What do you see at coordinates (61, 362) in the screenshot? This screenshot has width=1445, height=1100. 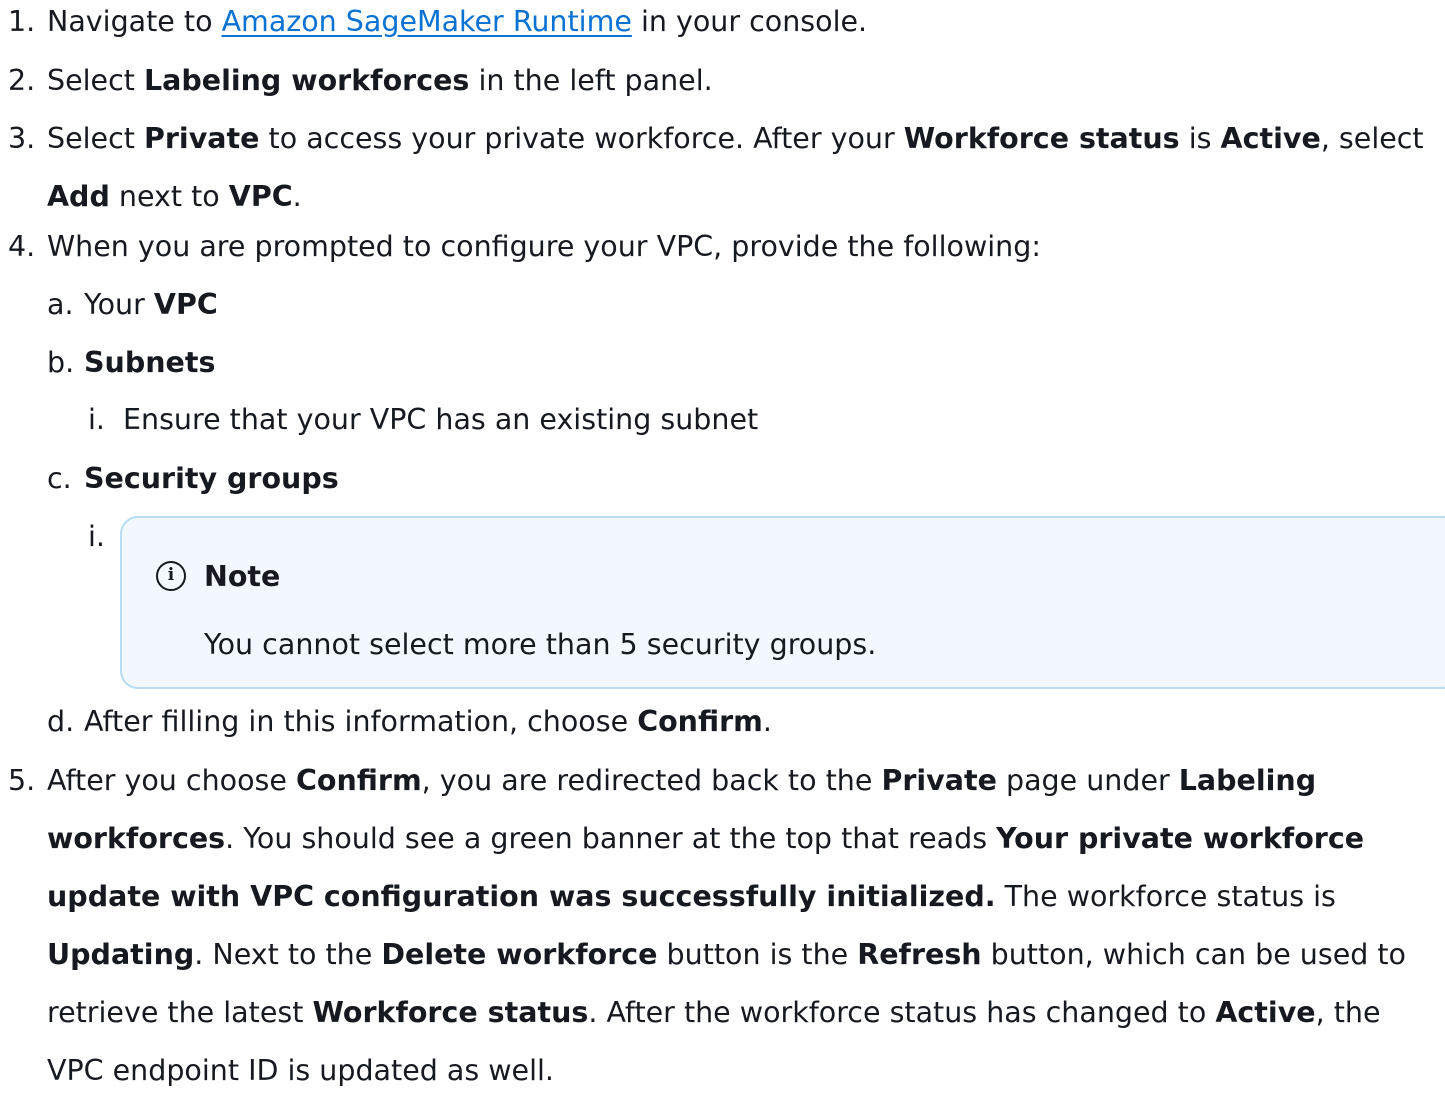 I see `substep-letter: b.` at bounding box center [61, 362].